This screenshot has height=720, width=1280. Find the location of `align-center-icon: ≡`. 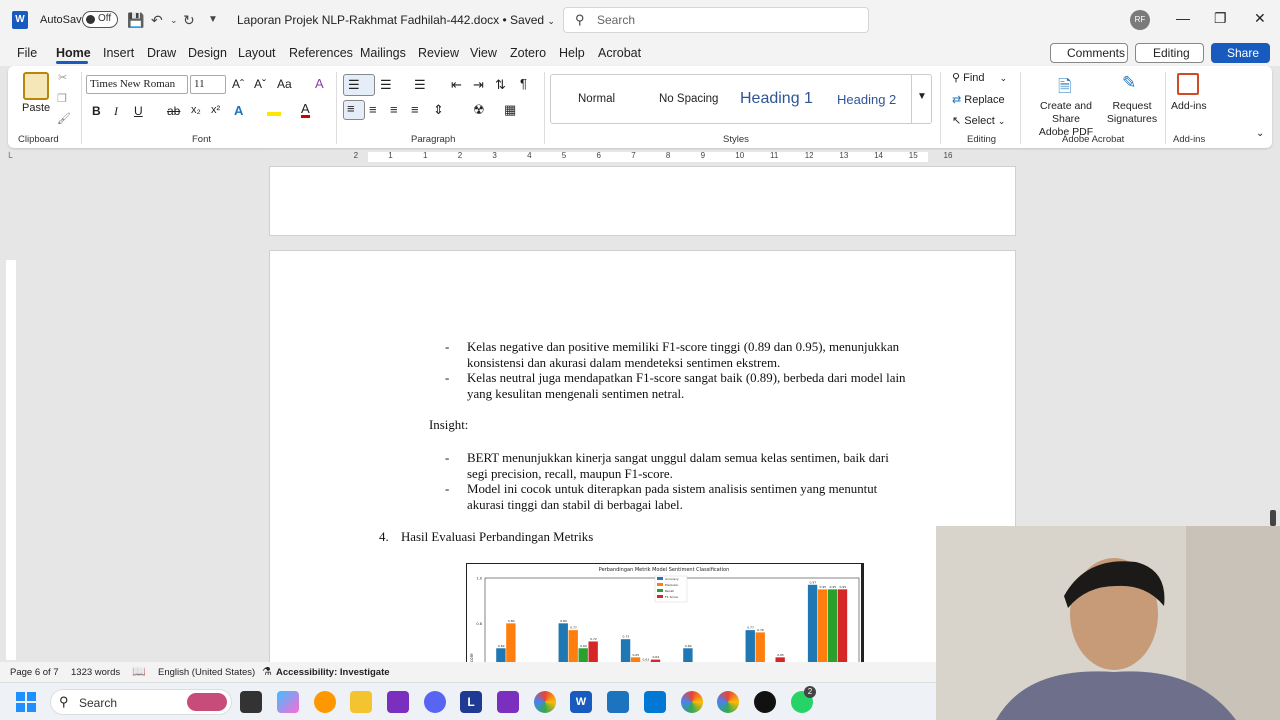

align-center-icon: ≡ is located at coordinates (373, 109).